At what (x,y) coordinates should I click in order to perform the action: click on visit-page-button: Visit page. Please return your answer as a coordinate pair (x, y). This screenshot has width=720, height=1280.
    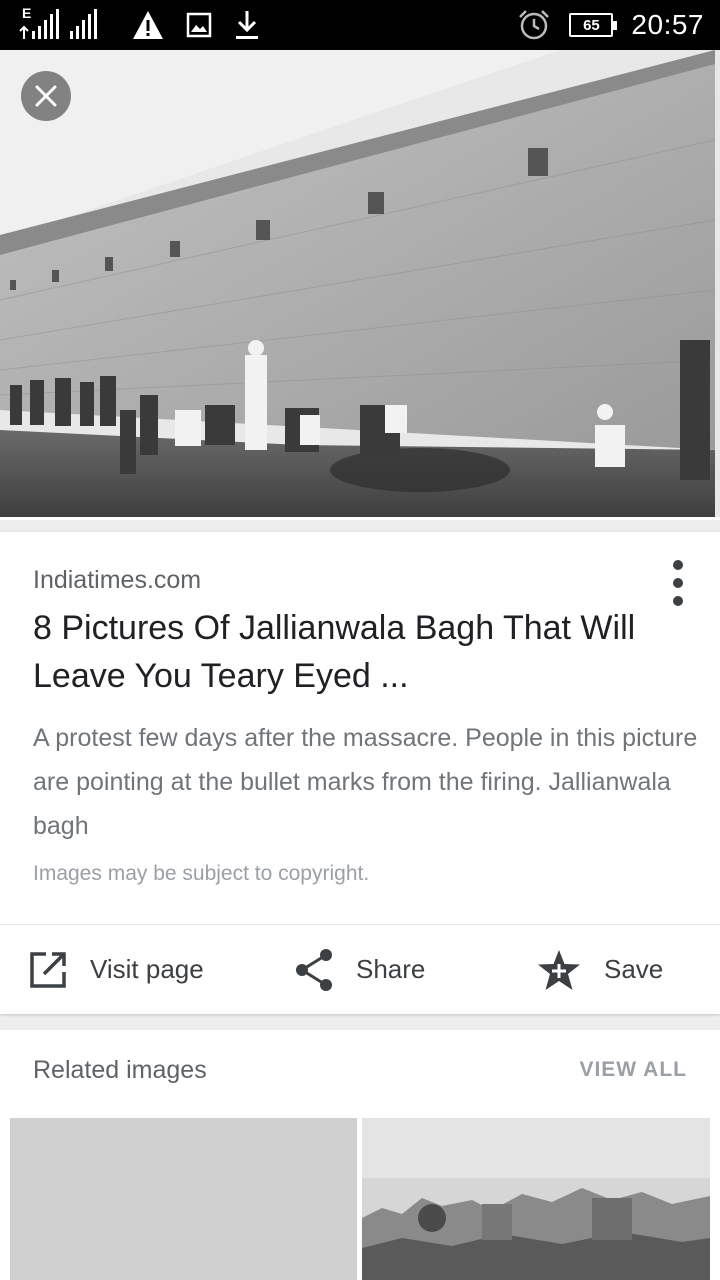
    Looking at the image, I should click on (116, 969).